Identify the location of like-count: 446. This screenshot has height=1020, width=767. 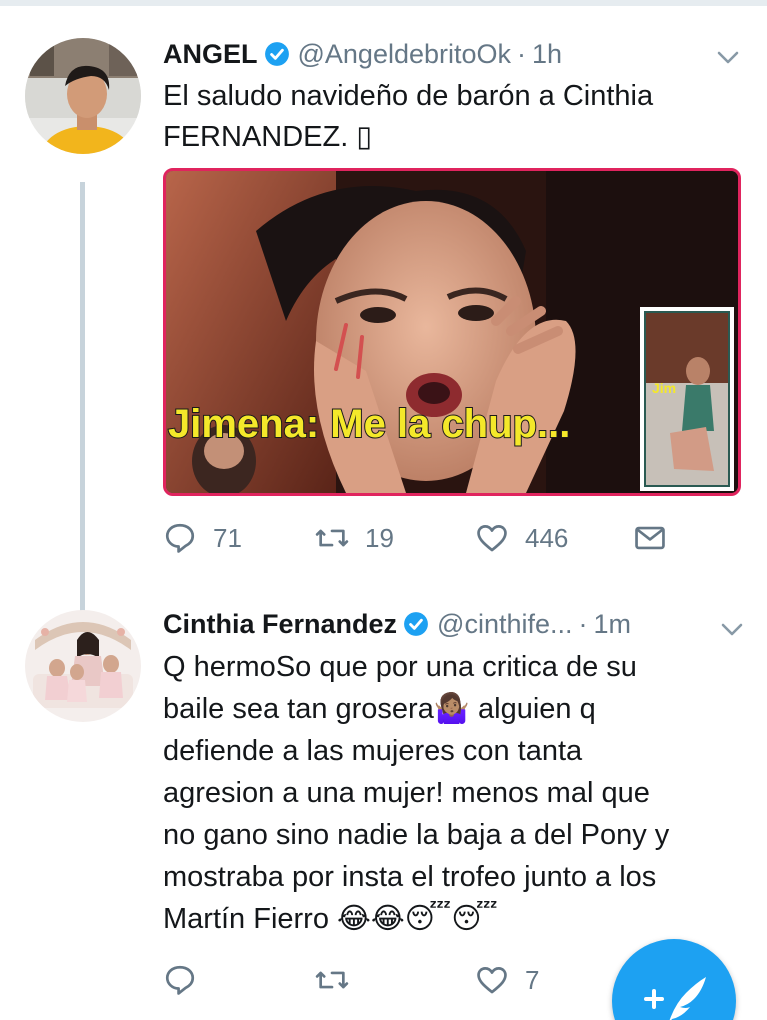
(547, 537).